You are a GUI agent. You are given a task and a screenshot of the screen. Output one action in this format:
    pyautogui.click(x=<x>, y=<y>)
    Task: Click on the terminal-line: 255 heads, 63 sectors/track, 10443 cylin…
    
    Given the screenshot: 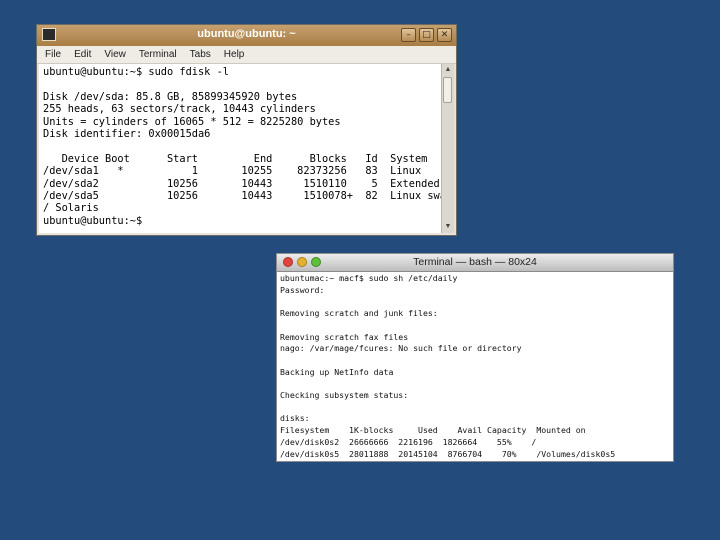 What is the action you would take?
    pyautogui.click(x=179, y=109)
    